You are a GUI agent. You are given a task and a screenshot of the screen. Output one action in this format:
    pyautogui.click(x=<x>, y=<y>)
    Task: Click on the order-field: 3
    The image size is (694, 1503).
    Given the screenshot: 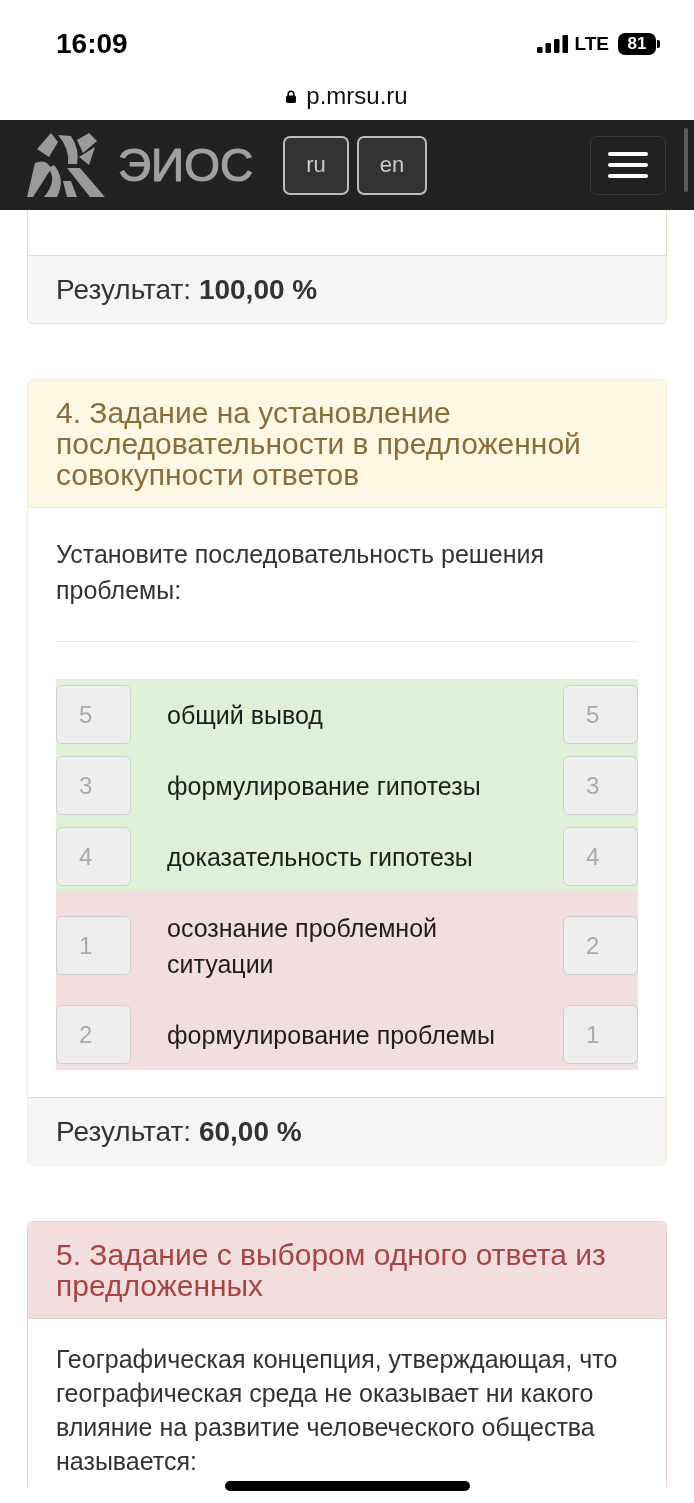 What is the action you would take?
    pyautogui.click(x=93, y=785)
    